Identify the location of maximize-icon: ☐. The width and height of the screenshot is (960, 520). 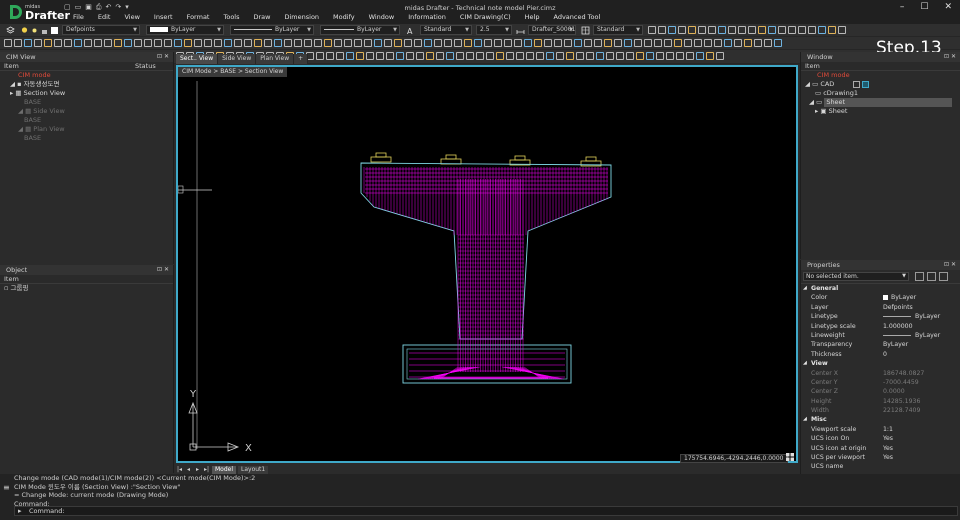
(924, 7).